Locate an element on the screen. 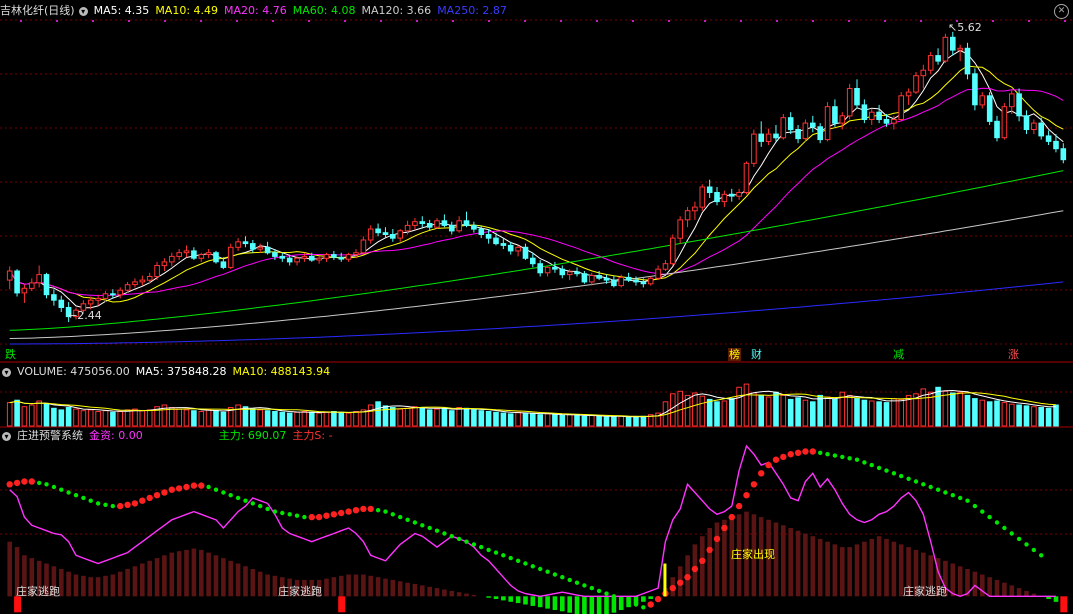 Image resolution: width=1073 pixels, height=614 pixels. tag-cai: 财 is located at coordinates (756, 354).